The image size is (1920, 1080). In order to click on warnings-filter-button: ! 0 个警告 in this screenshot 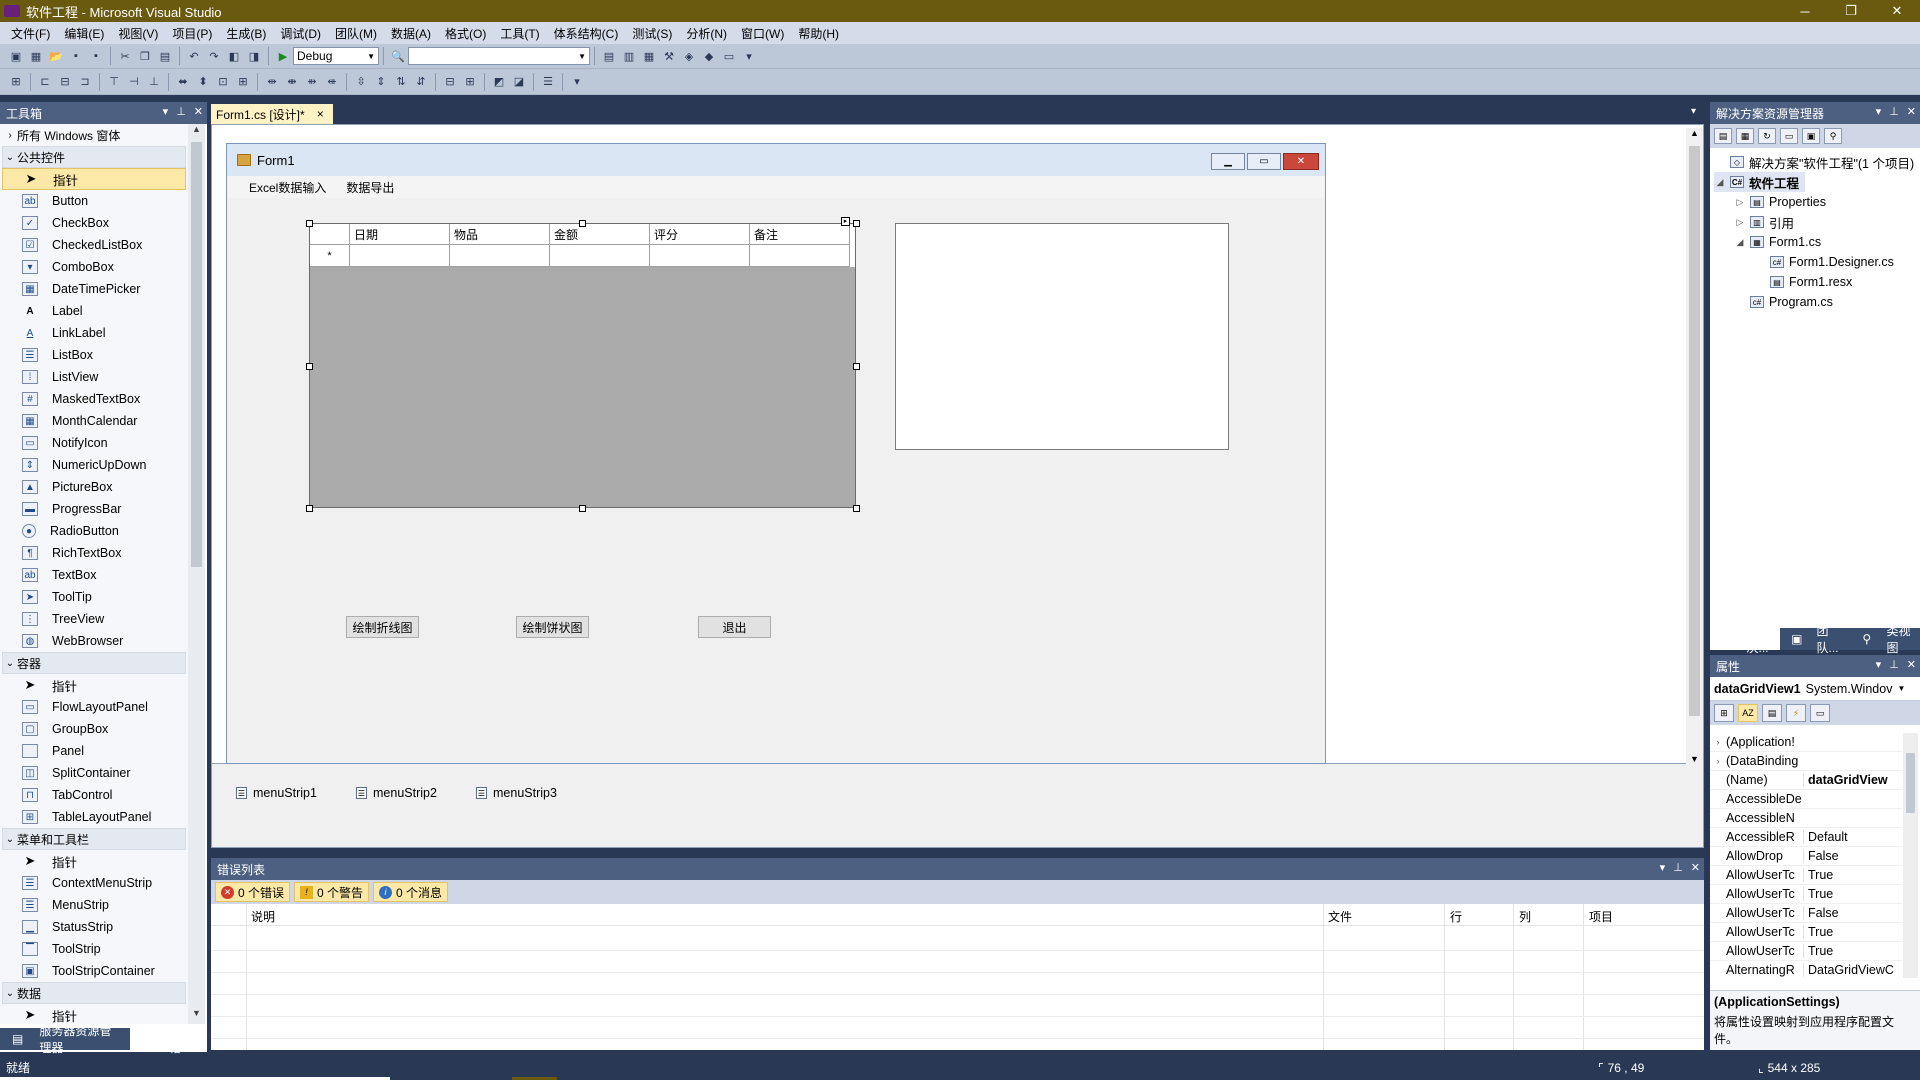, I will do `click(332, 892)`.